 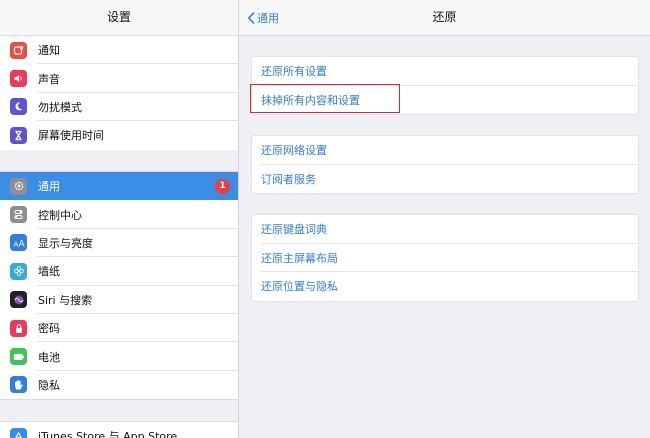 I want to click on switches-icon, so click(x=18, y=215).